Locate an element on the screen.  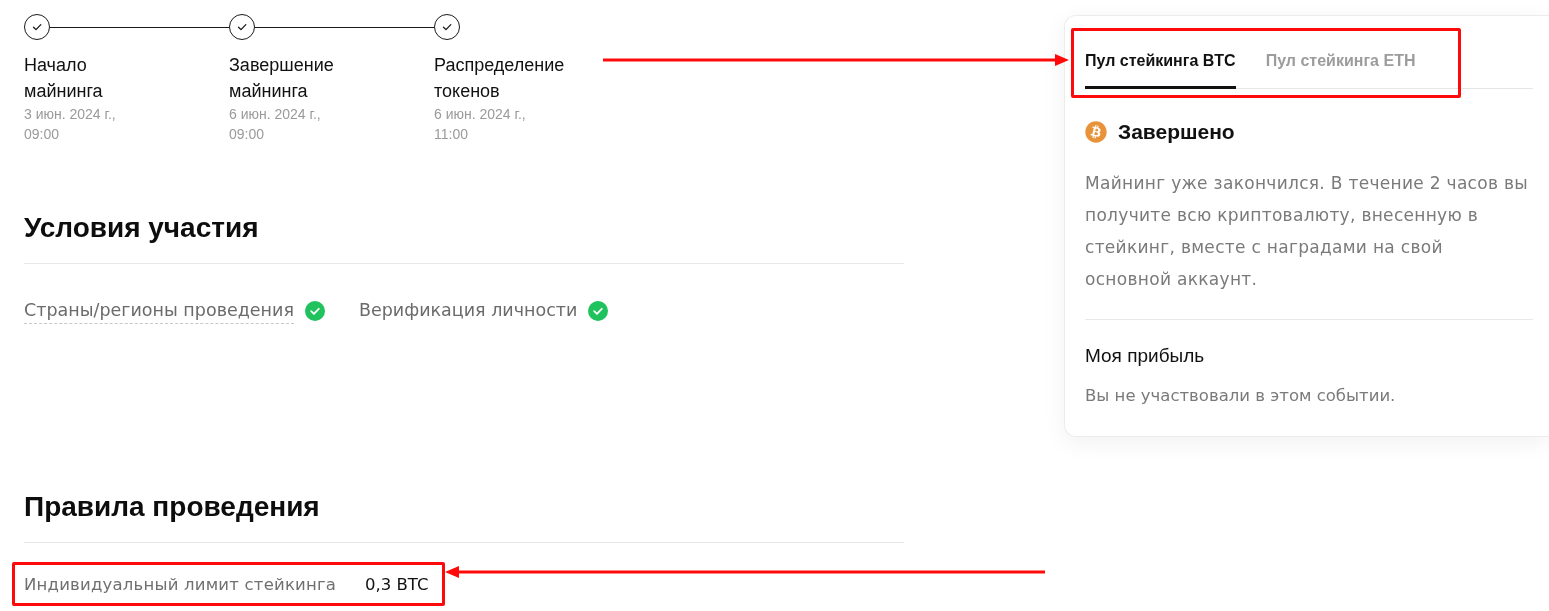
section-heading: Правила проведения is located at coordinates (464, 516).